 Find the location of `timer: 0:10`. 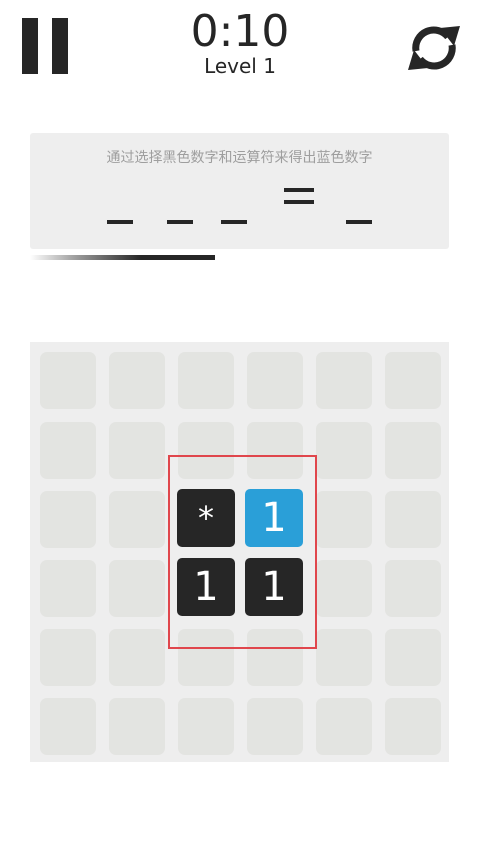

timer: 0:10 is located at coordinates (240, 31).